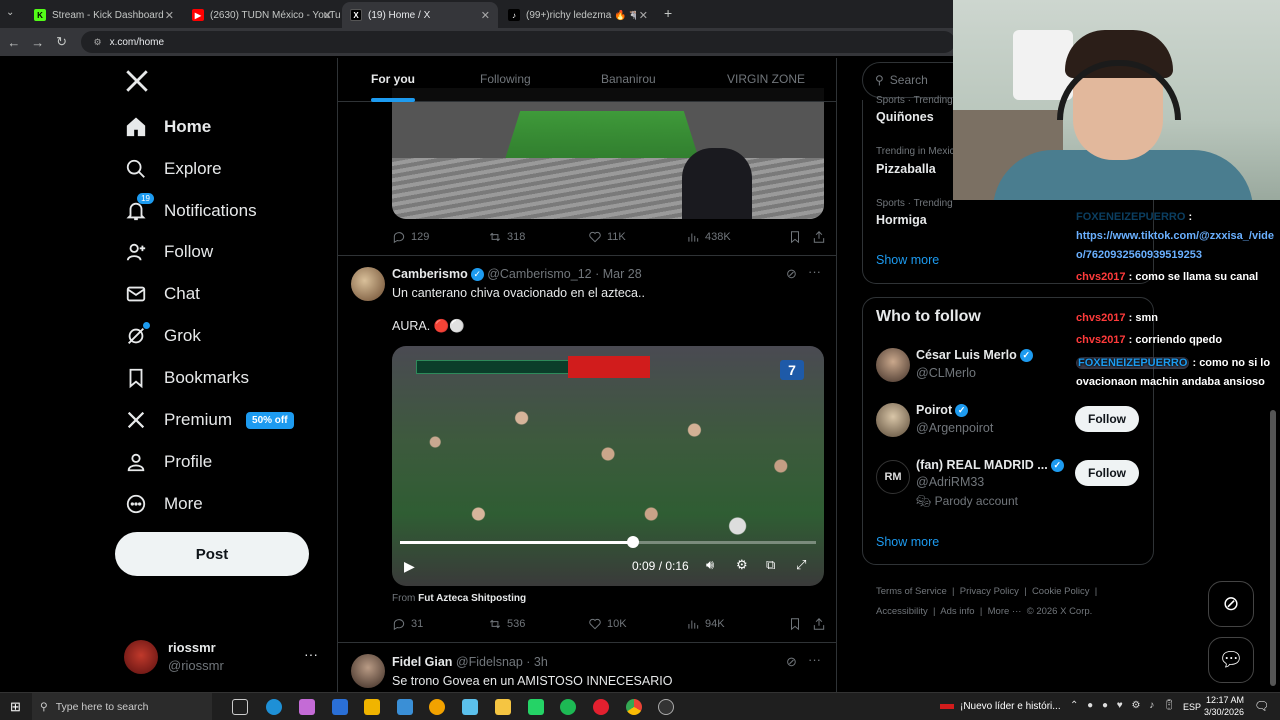 Image resolution: width=1280 pixels, height=720 pixels. What do you see at coordinates (340, 707) in the screenshot?
I see `outlook-icon` at bounding box center [340, 707].